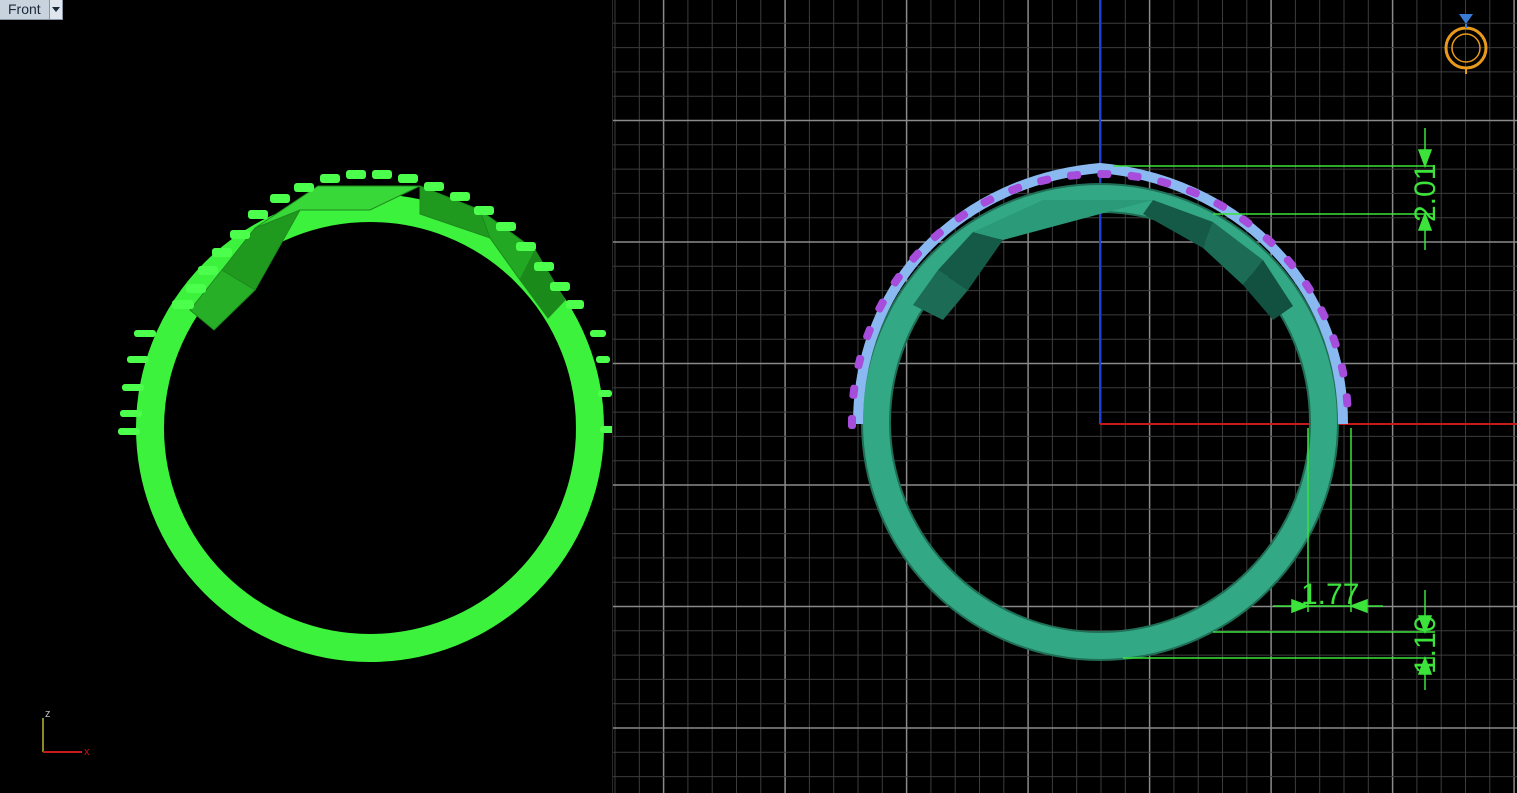 This screenshot has height=793, width=1517. What do you see at coordinates (1330, 594) in the screenshot?
I see `dimension-width: 1.77` at bounding box center [1330, 594].